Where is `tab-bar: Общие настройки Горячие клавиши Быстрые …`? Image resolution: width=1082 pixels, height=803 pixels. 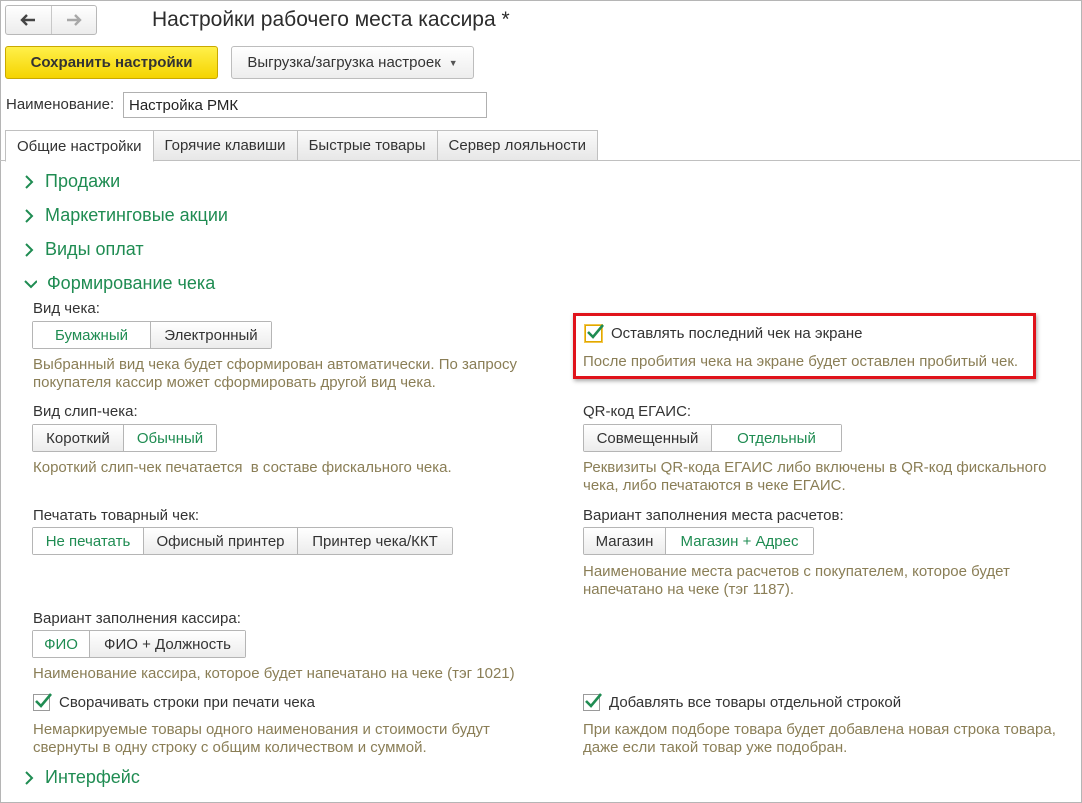
tab-bar: Общие настройки Горячие клавиши Быстрые … is located at coordinates (302, 146).